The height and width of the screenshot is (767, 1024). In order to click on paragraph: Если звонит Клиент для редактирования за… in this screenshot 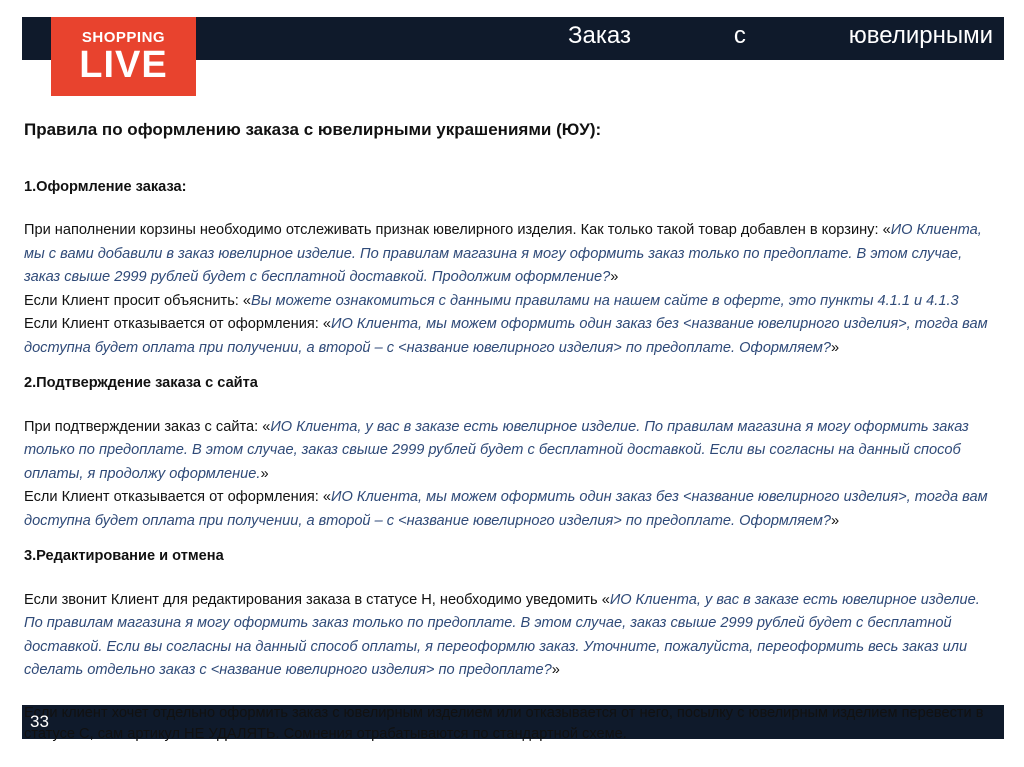, I will do `click(511, 636)`.